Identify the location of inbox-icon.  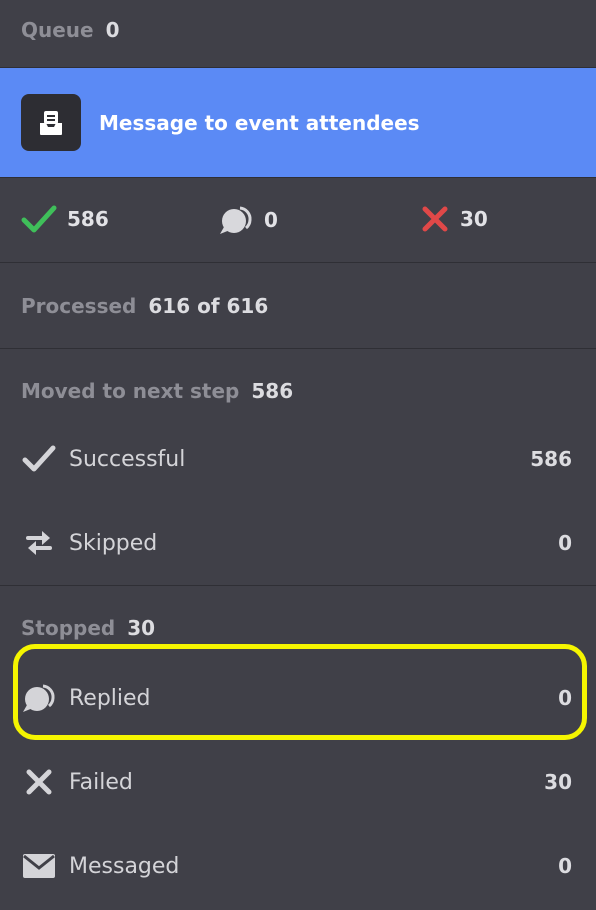
(51, 122).